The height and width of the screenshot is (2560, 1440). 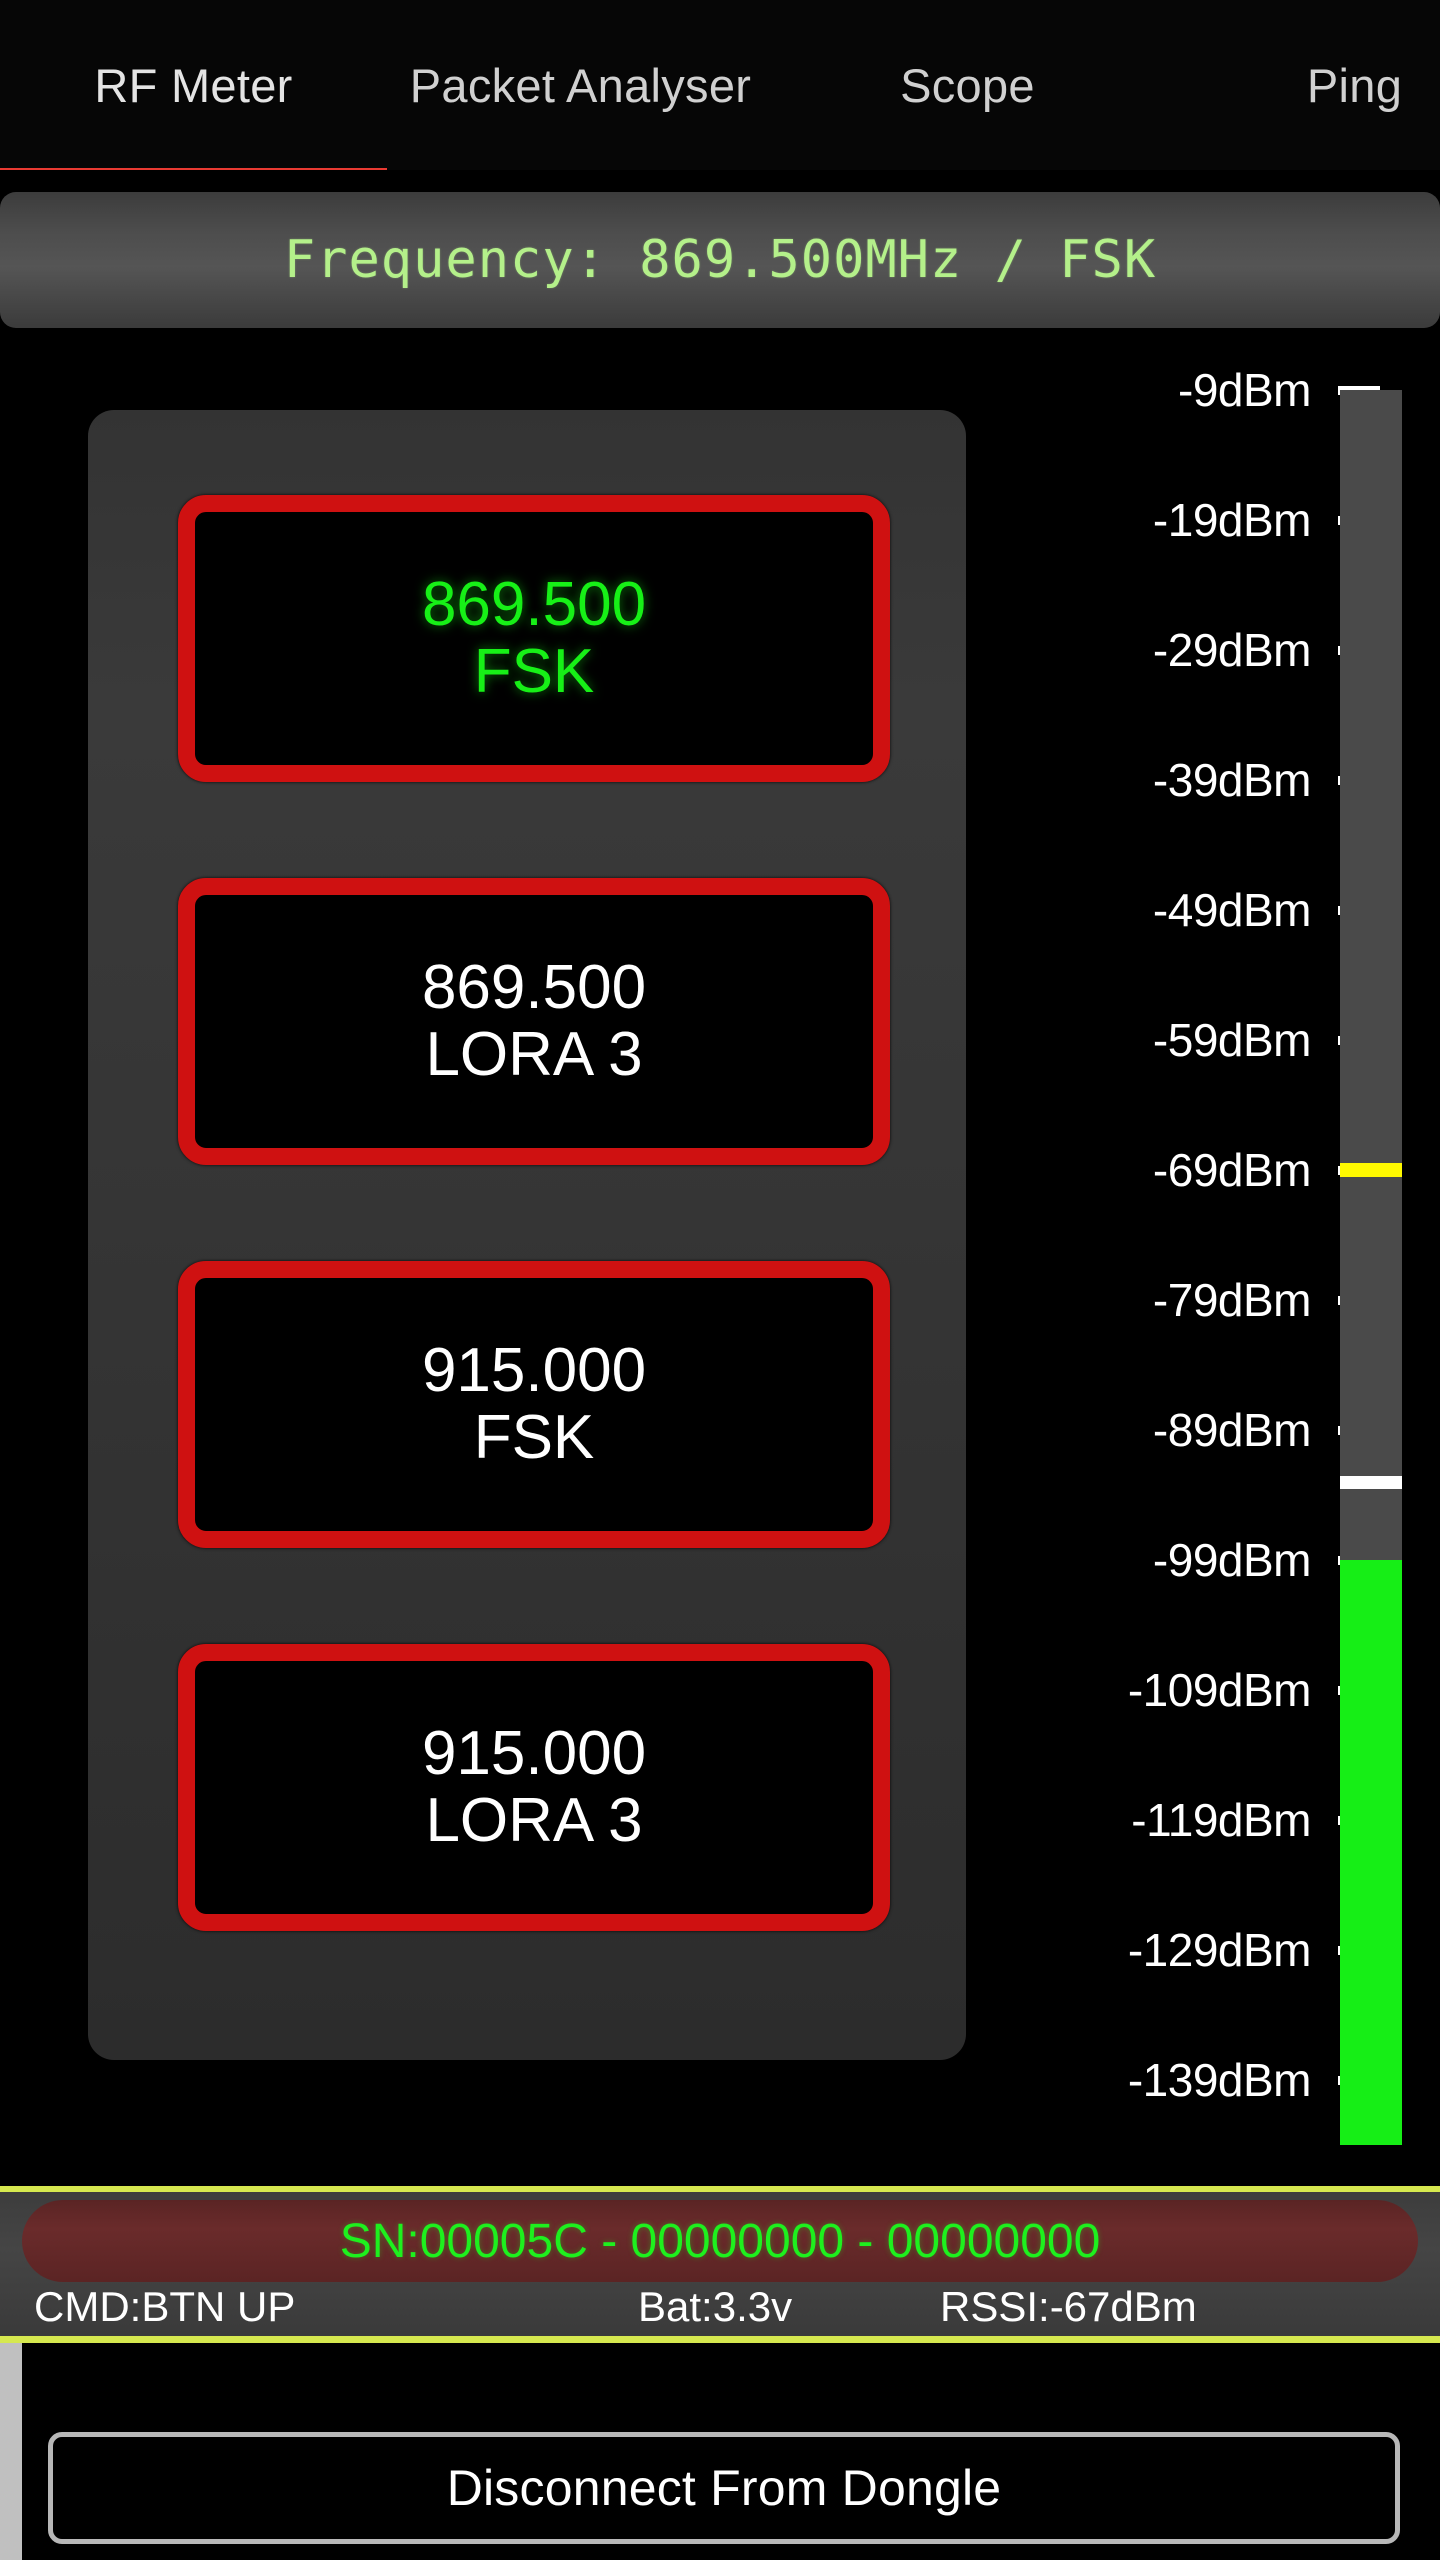 I want to click on rssi-scale-label: -109dBm, so click(x=1219, y=1690).